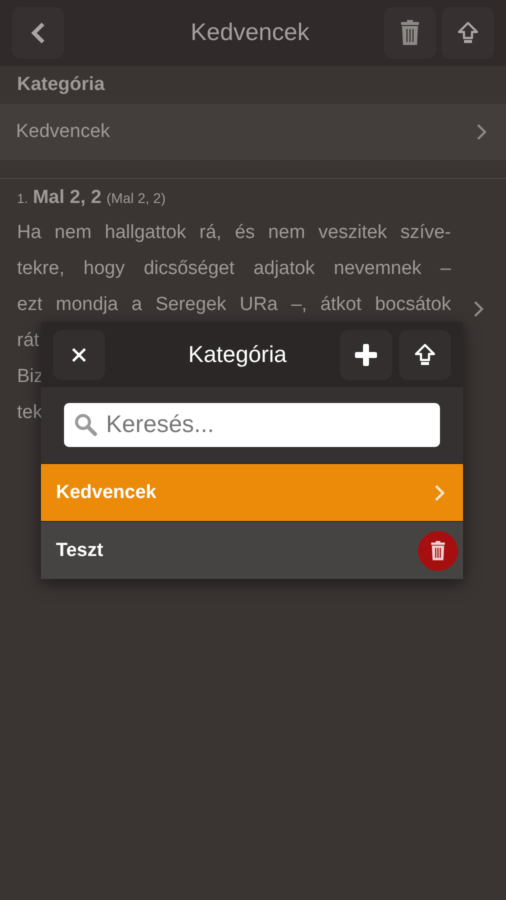  I want to click on back-icon, so click(38, 33).